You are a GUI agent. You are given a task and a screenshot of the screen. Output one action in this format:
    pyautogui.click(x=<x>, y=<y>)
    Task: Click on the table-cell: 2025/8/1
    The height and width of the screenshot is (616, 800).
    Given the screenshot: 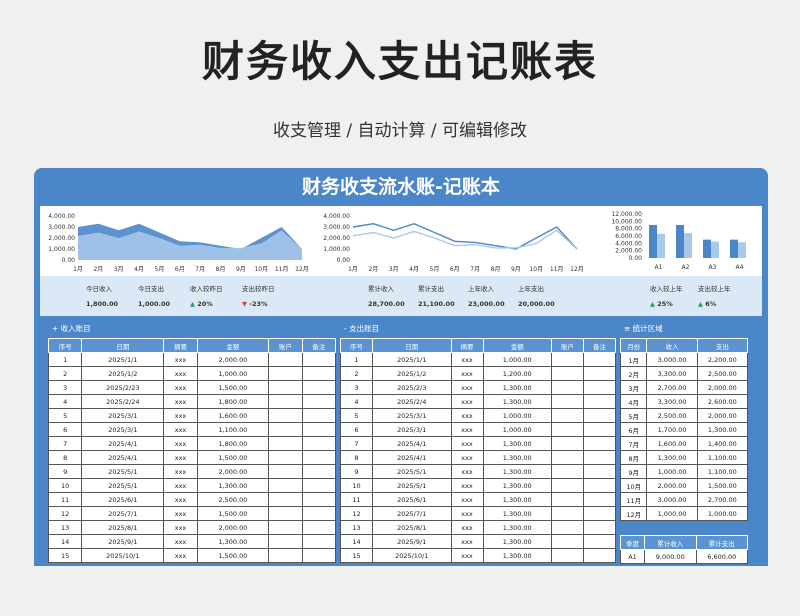 What is the action you would take?
    pyautogui.click(x=123, y=527)
    